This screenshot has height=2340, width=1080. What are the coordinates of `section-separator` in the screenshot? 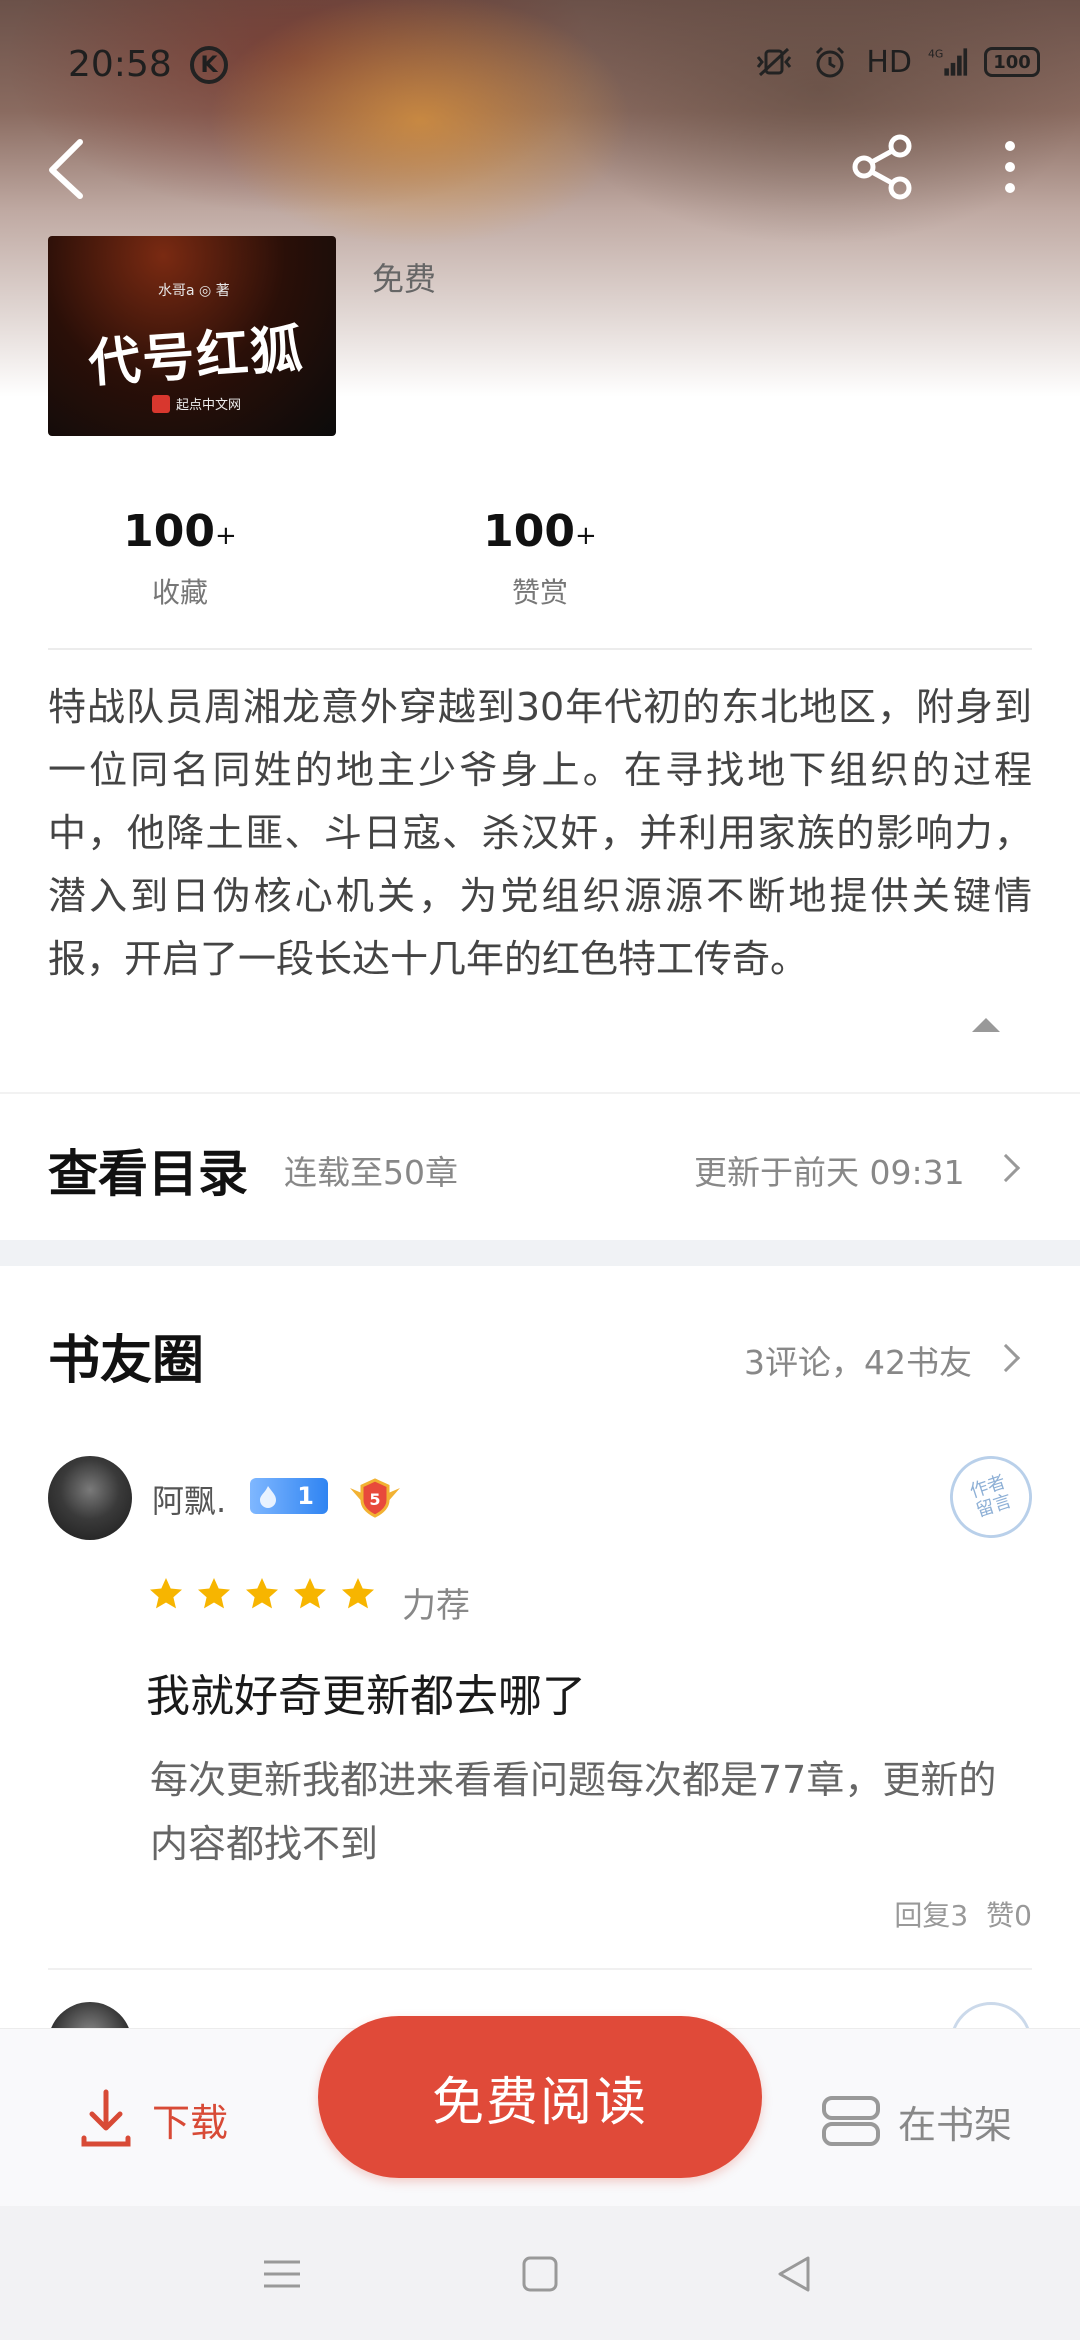 It's located at (540, 1253).